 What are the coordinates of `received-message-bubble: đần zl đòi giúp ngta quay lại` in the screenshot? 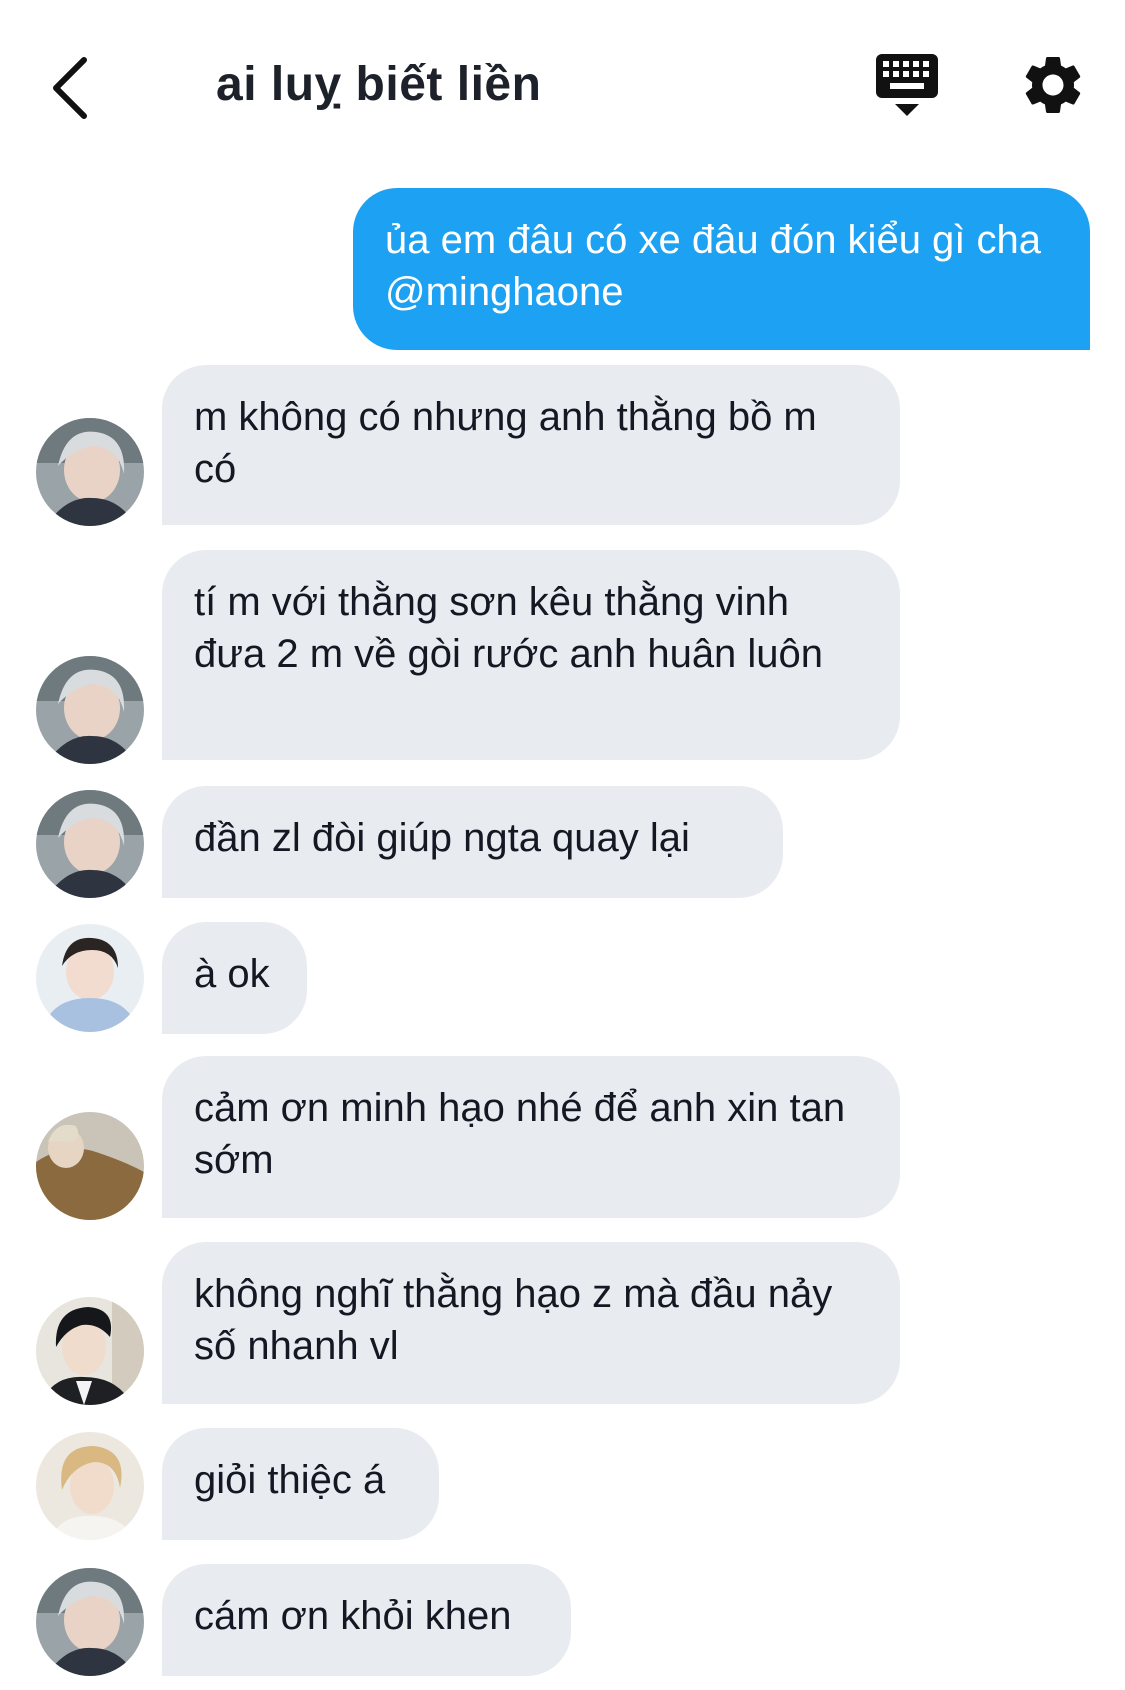 It's located at (472, 842).